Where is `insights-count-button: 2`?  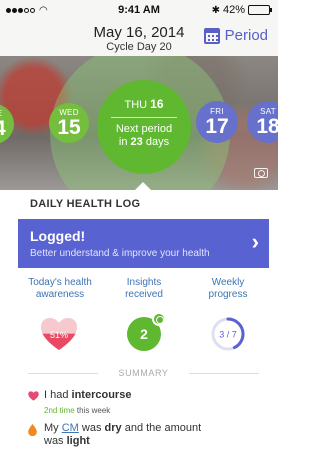
insights-count-button: 2 is located at coordinates (146, 331).